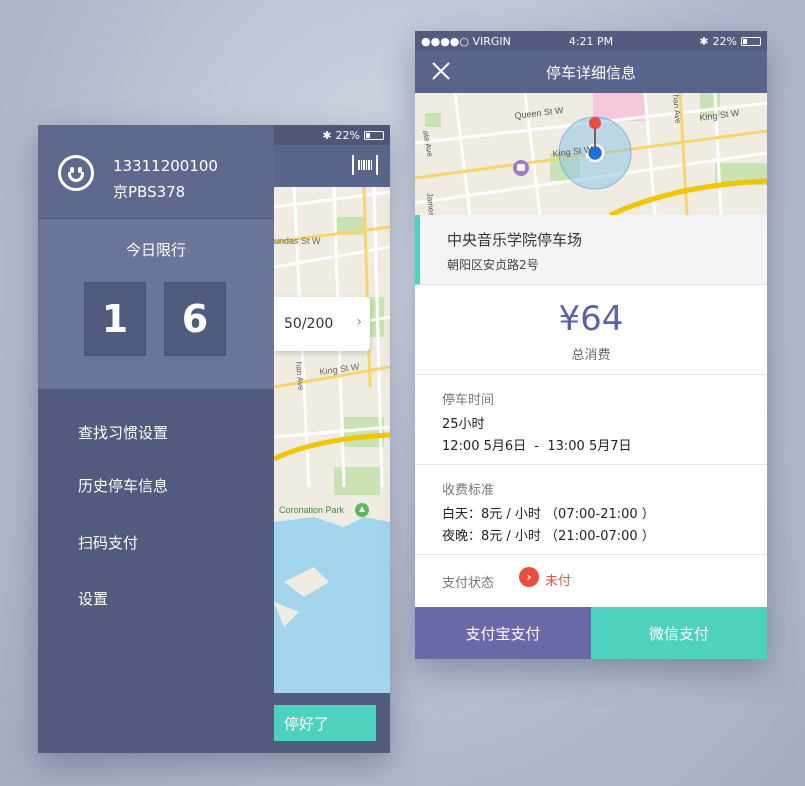 Image resolution: width=805 pixels, height=786 pixels. I want to click on barcode-scan-icon, so click(365, 165).